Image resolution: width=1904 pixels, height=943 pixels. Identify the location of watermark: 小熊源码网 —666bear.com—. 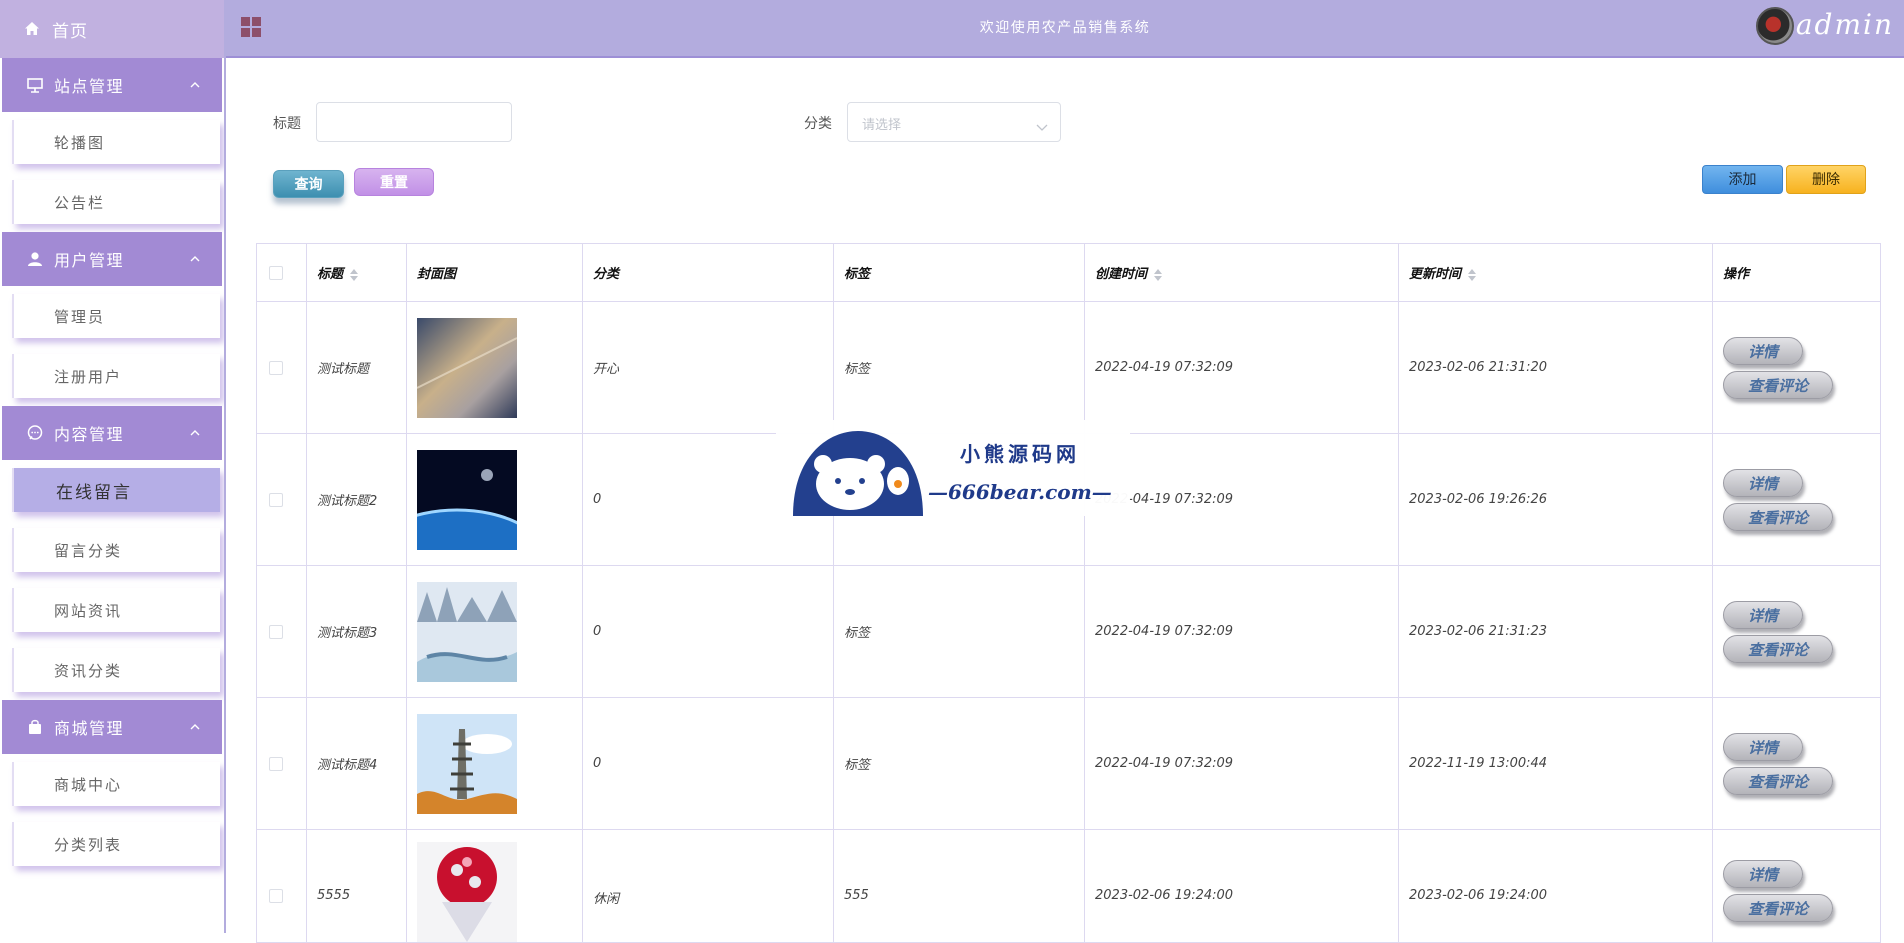
(953, 468).